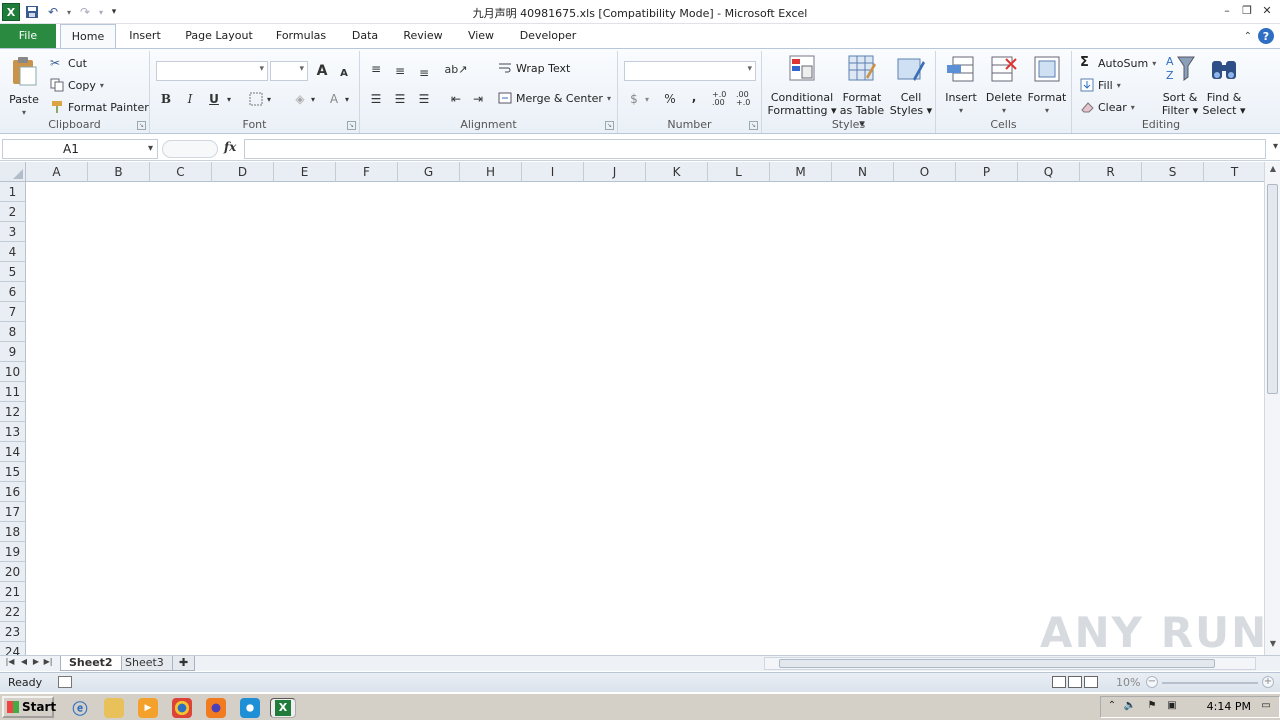  What do you see at coordinates (68, 63) in the screenshot?
I see `cut-button: ✂ Cut` at bounding box center [68, 63].